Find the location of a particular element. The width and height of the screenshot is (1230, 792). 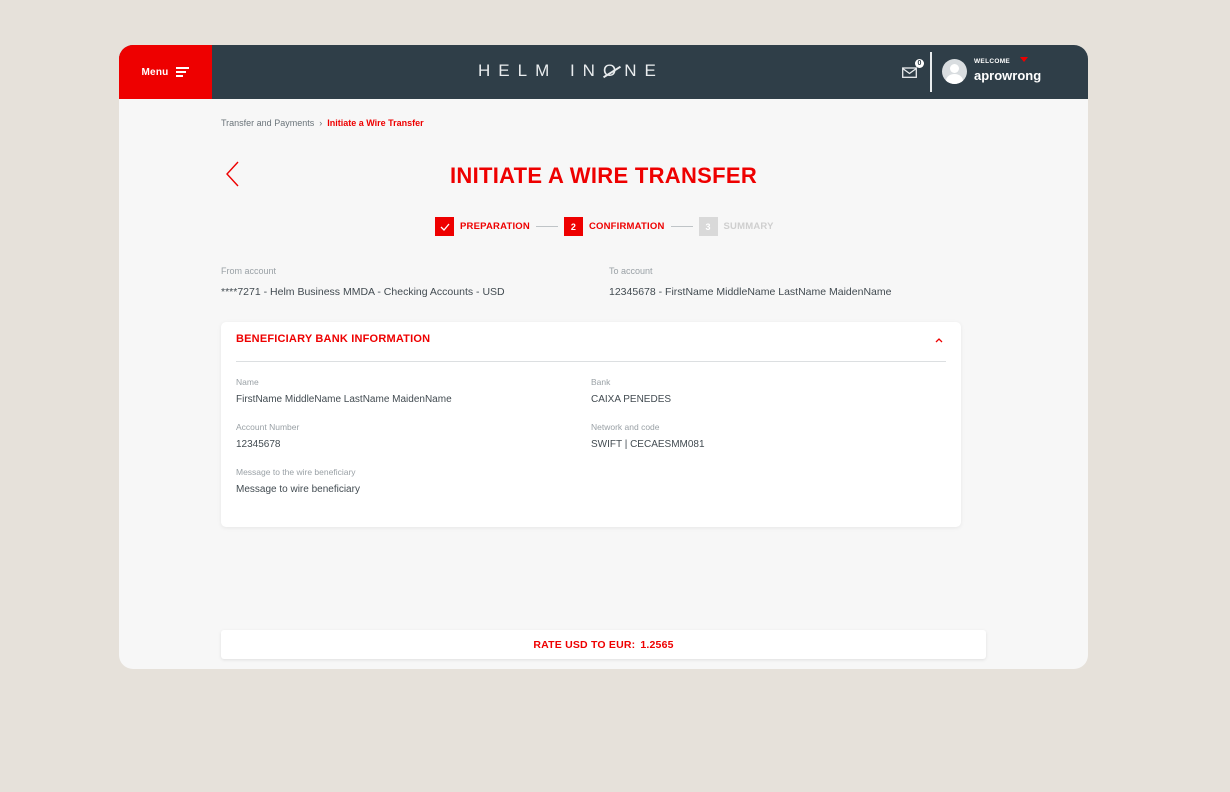

menu-button: Menu is located at coordinates (165, 72).